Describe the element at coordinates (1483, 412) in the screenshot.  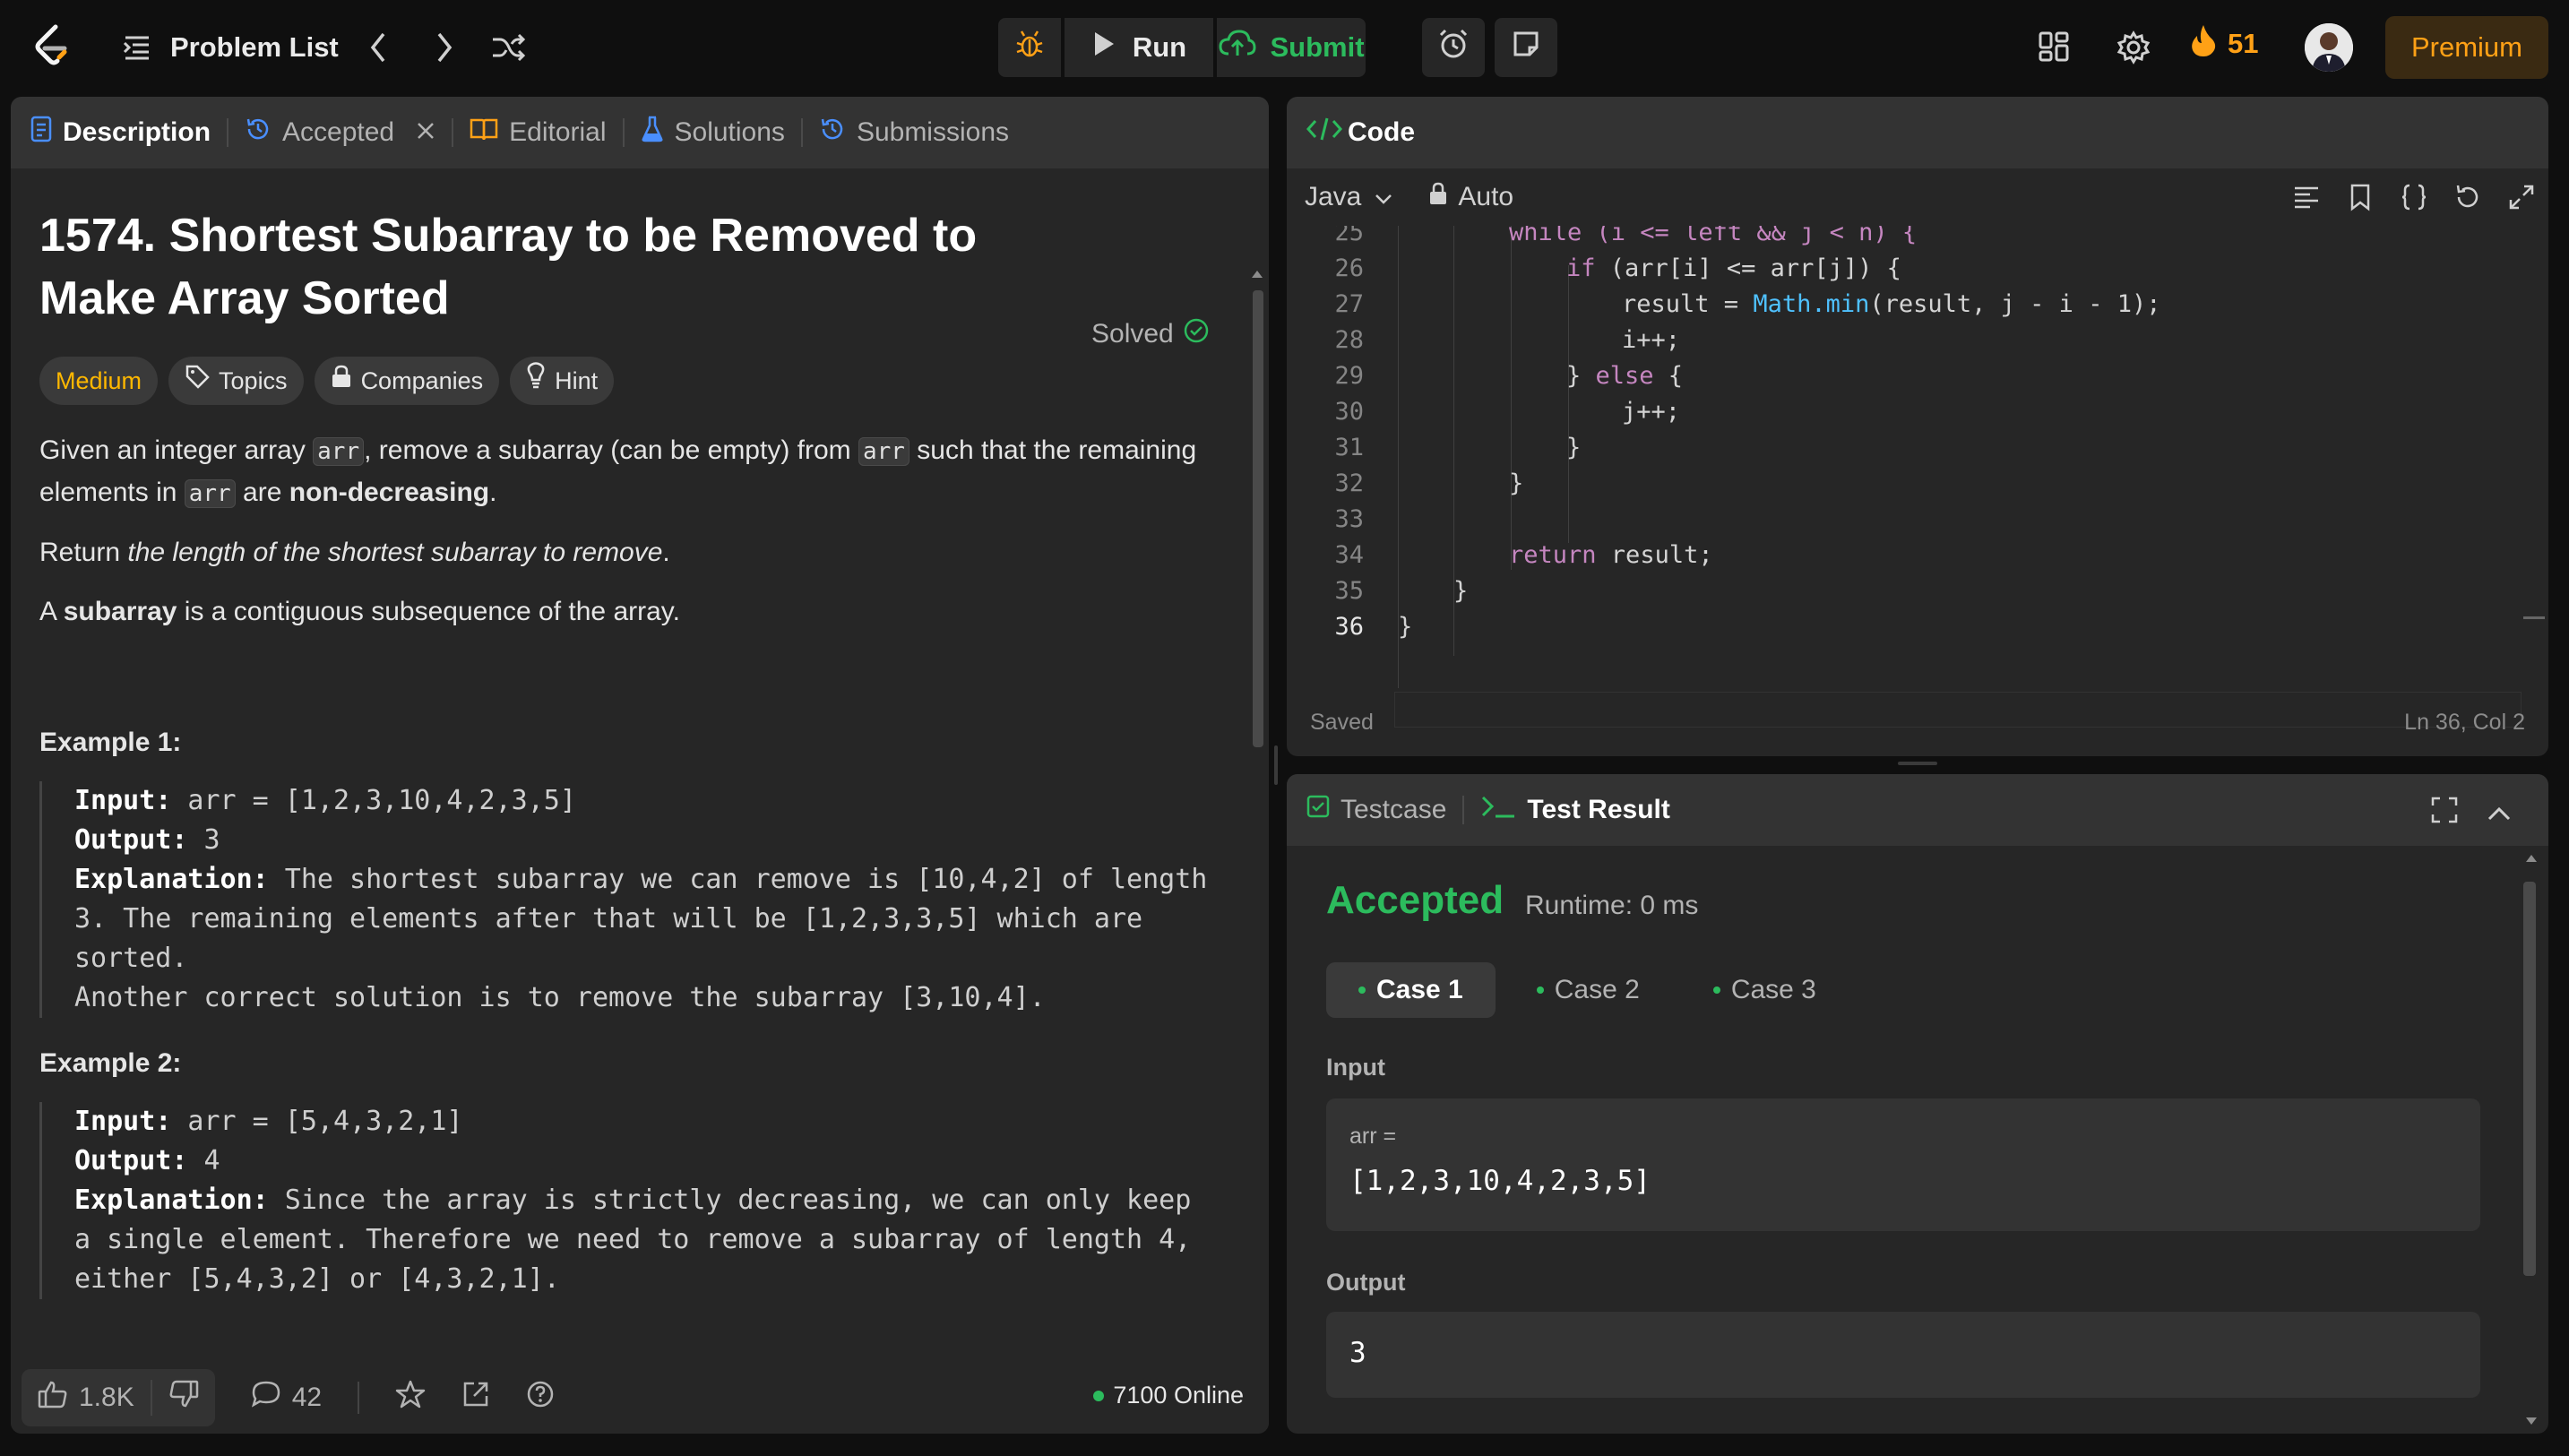
I see `code-line: 30 j++;` at that location.